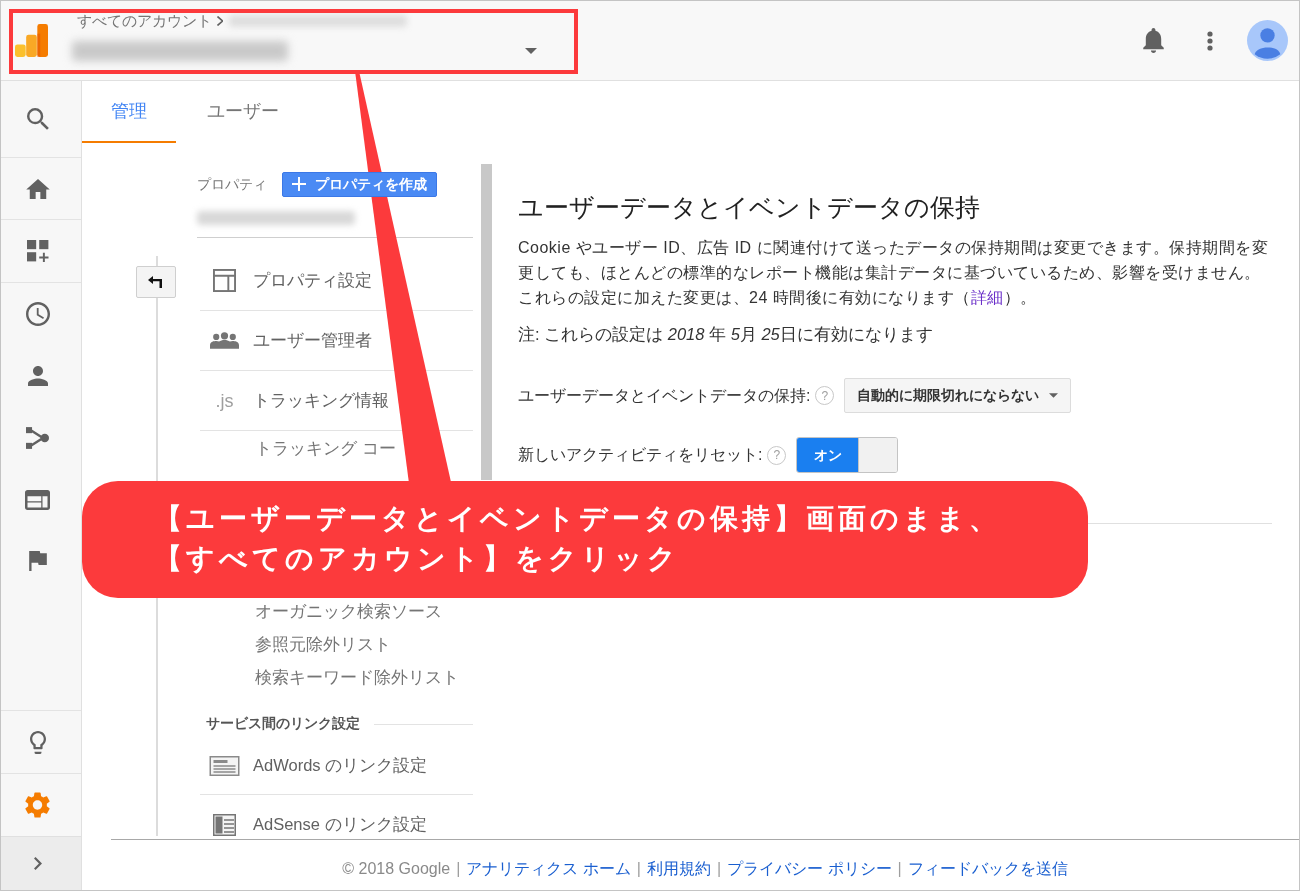 The width and height of the screenshot is (1300, 891). Describe the element at coordinates (243, 112) in the screenshot. I see `tab: ユーザー` at that location.